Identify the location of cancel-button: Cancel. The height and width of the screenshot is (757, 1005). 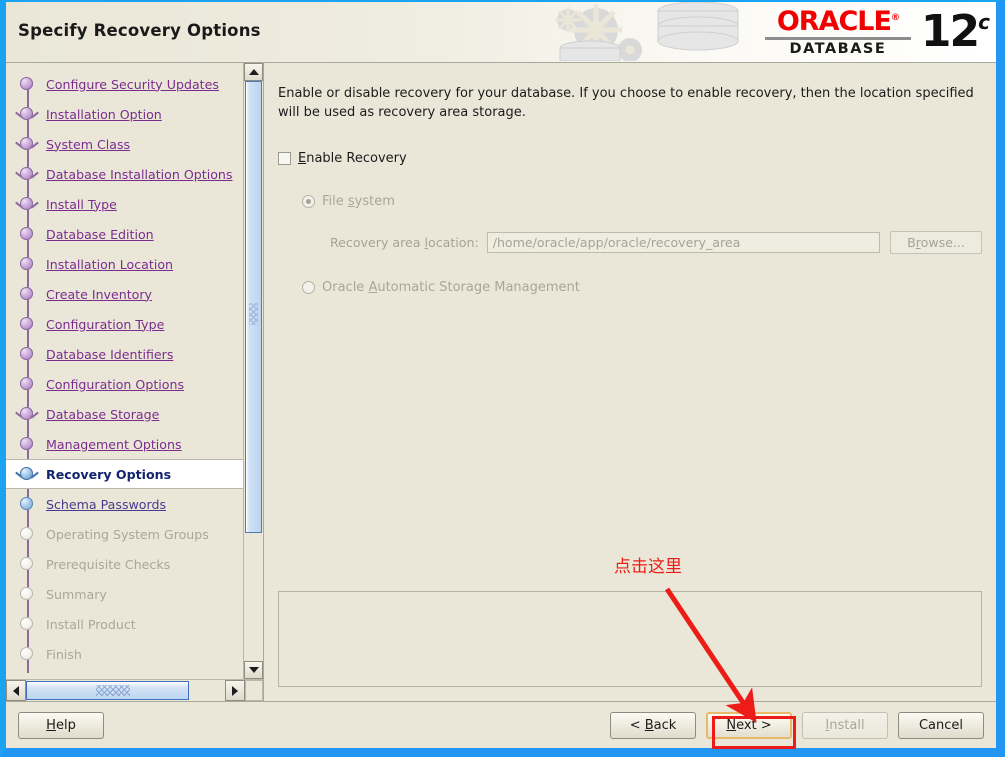
(941, 725).